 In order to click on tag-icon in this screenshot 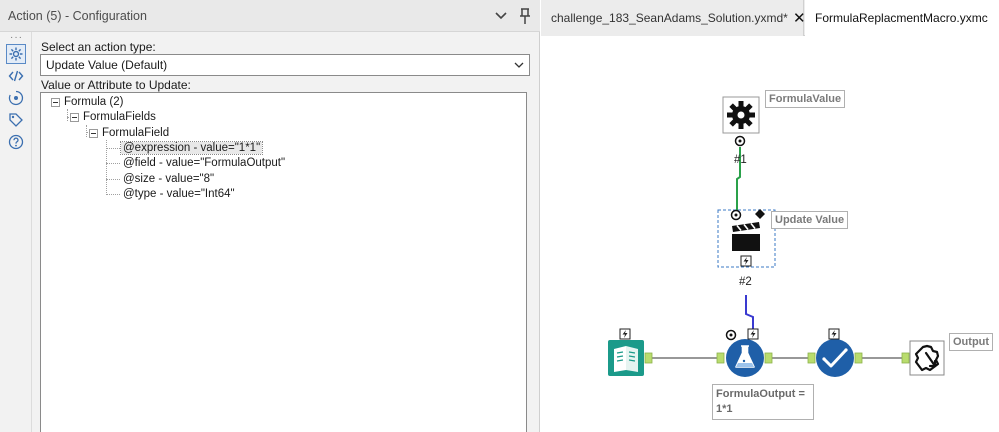, I will do `click(16, 120)`.